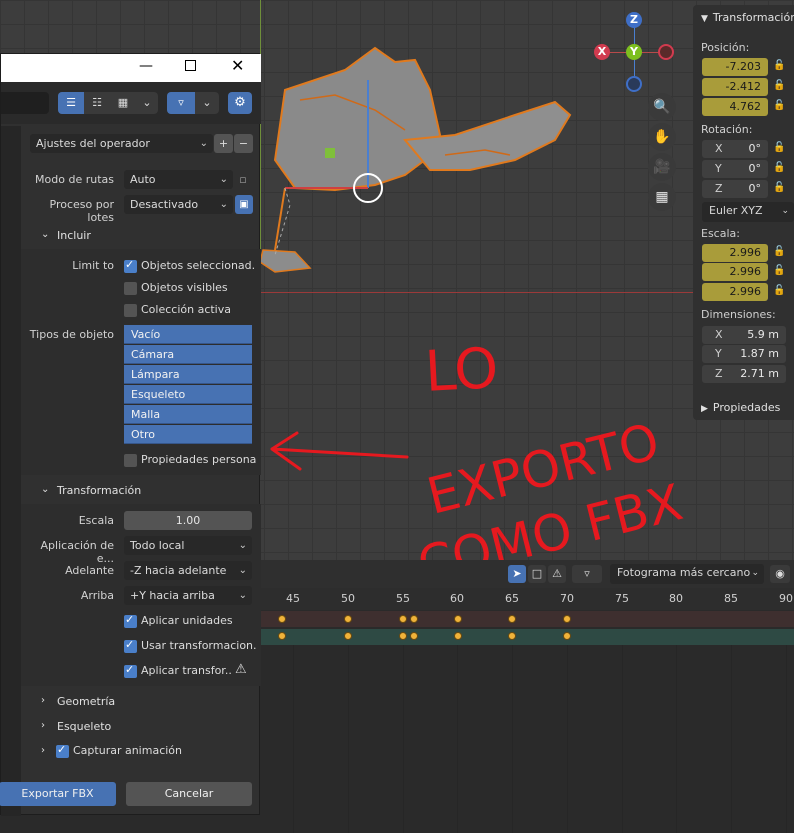 The width and height of the screenshot is (794, 833). I want to click on object-type-other: Otro, so click(188, 434).